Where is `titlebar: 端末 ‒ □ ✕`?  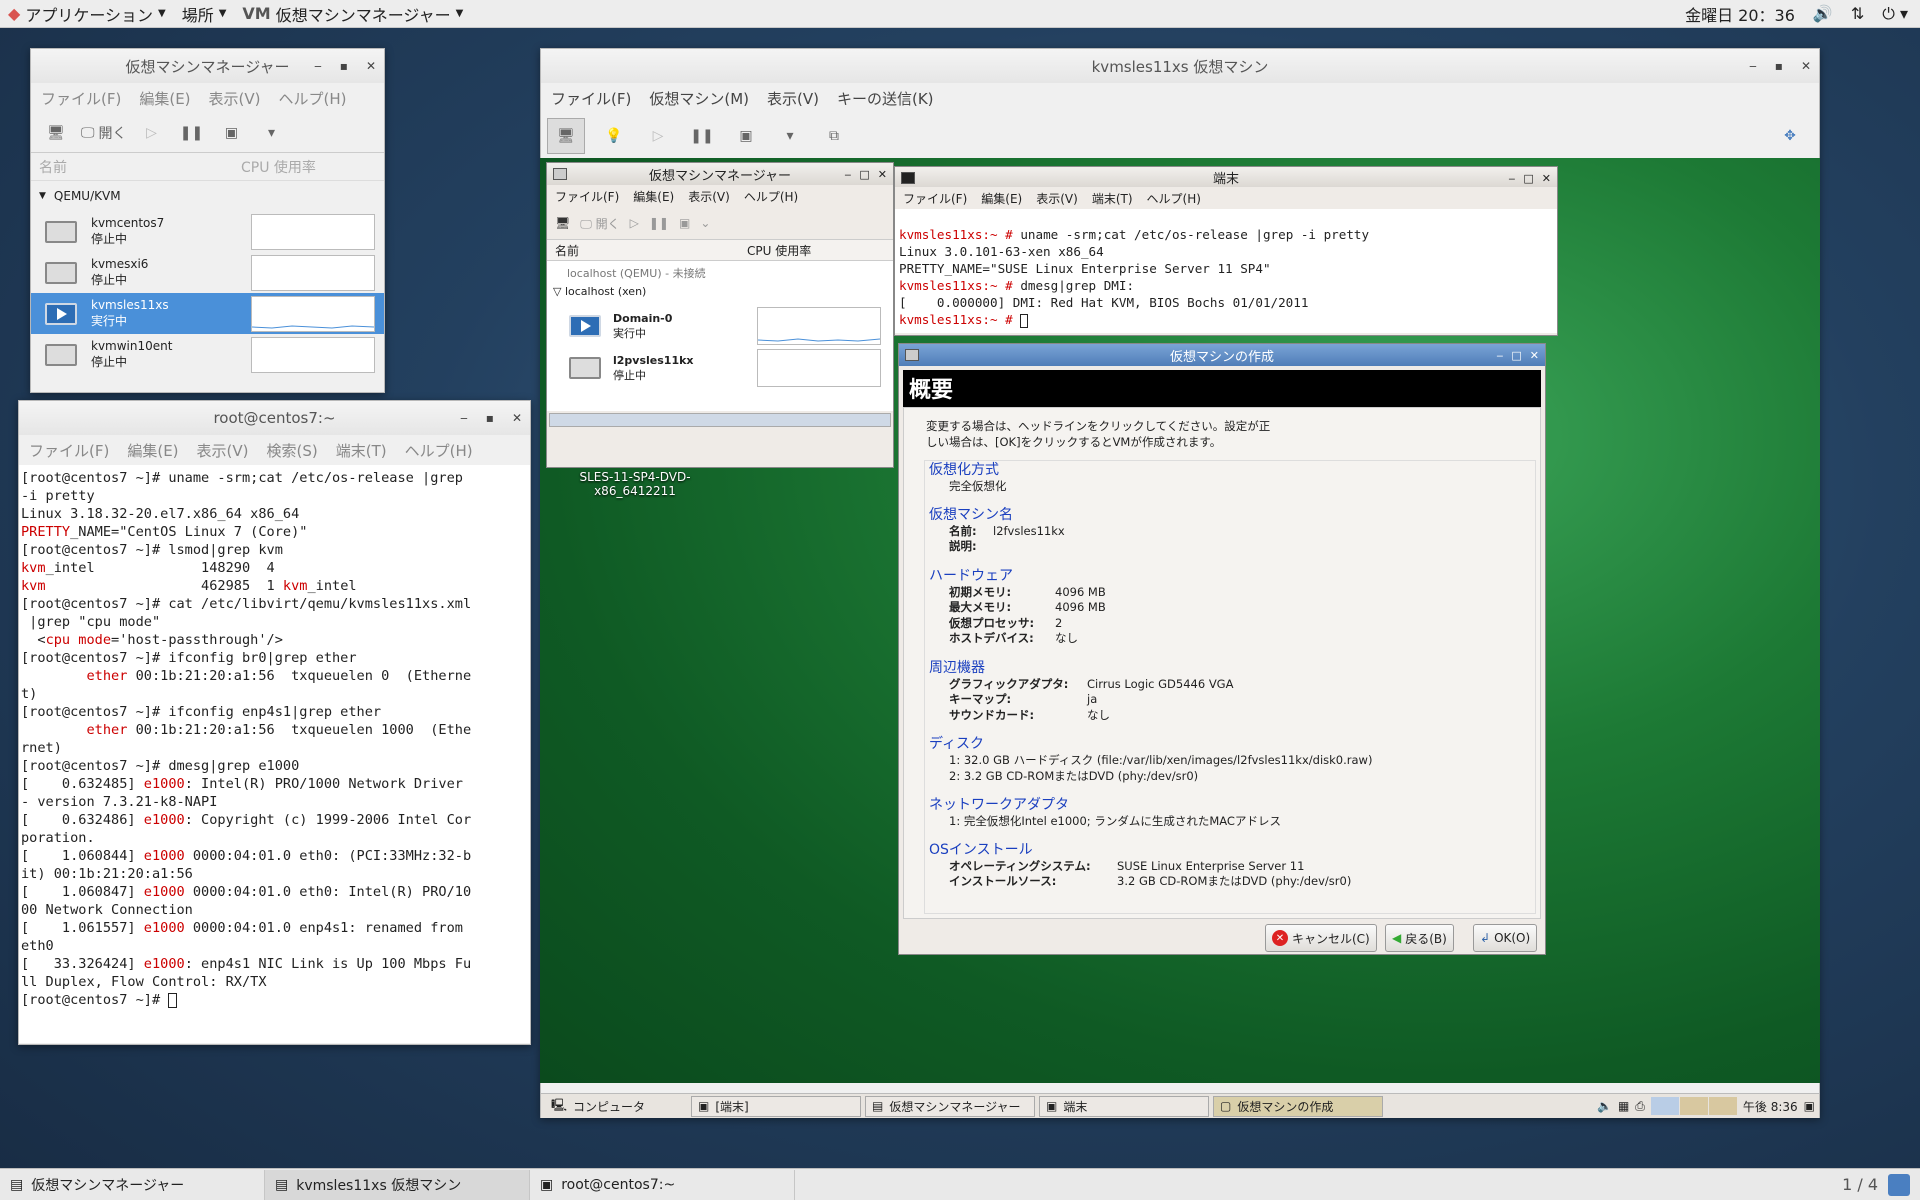 titlebar: 端末 ‒ □ ✕ is located at coordinates (1226, 177).